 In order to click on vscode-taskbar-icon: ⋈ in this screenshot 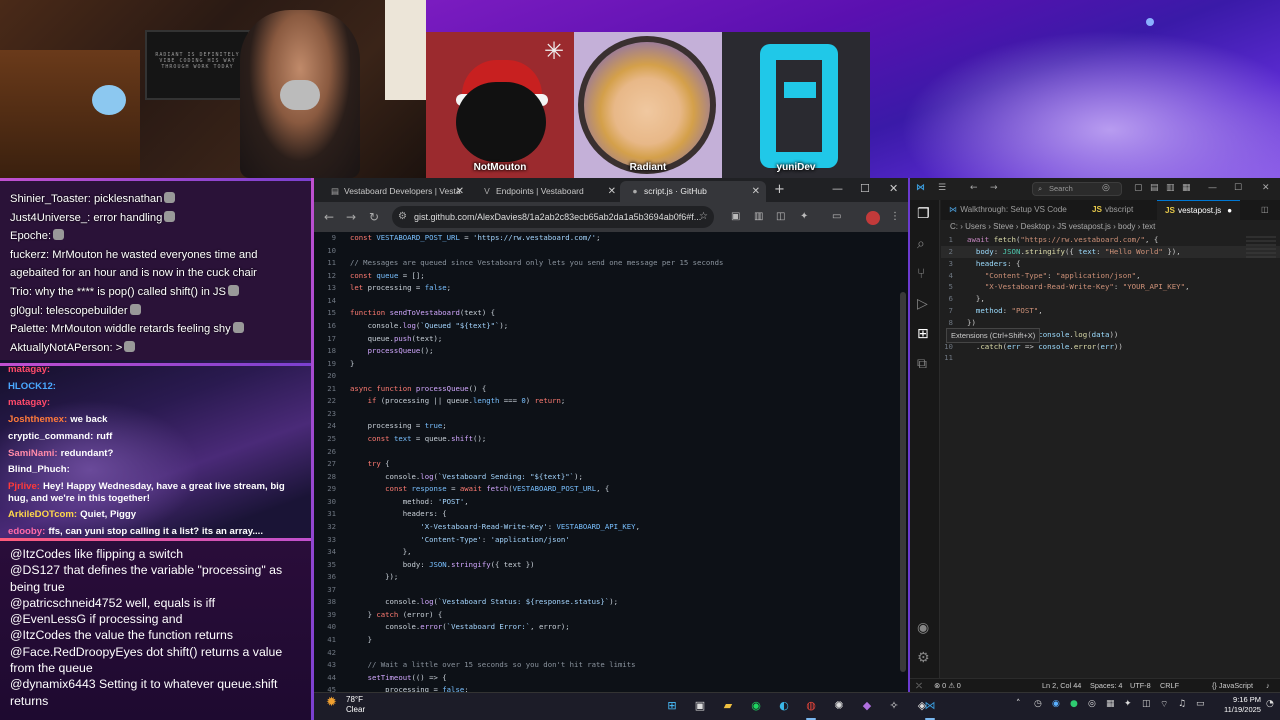, I will do `click(930, 706)`.